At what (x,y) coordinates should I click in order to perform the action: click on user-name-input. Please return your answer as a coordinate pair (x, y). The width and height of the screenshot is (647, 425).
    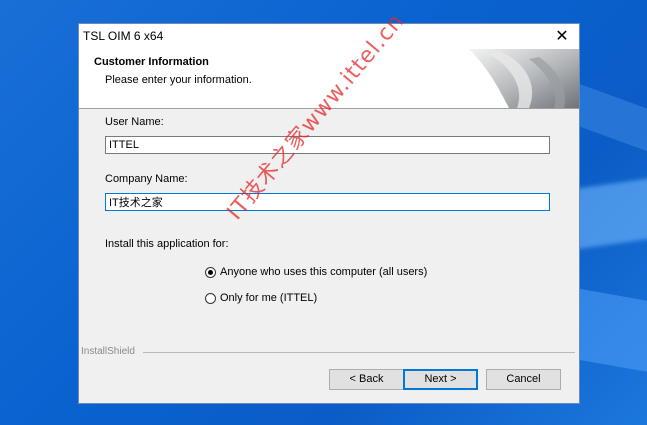
    Looking at the image, I should click on (327, 145).